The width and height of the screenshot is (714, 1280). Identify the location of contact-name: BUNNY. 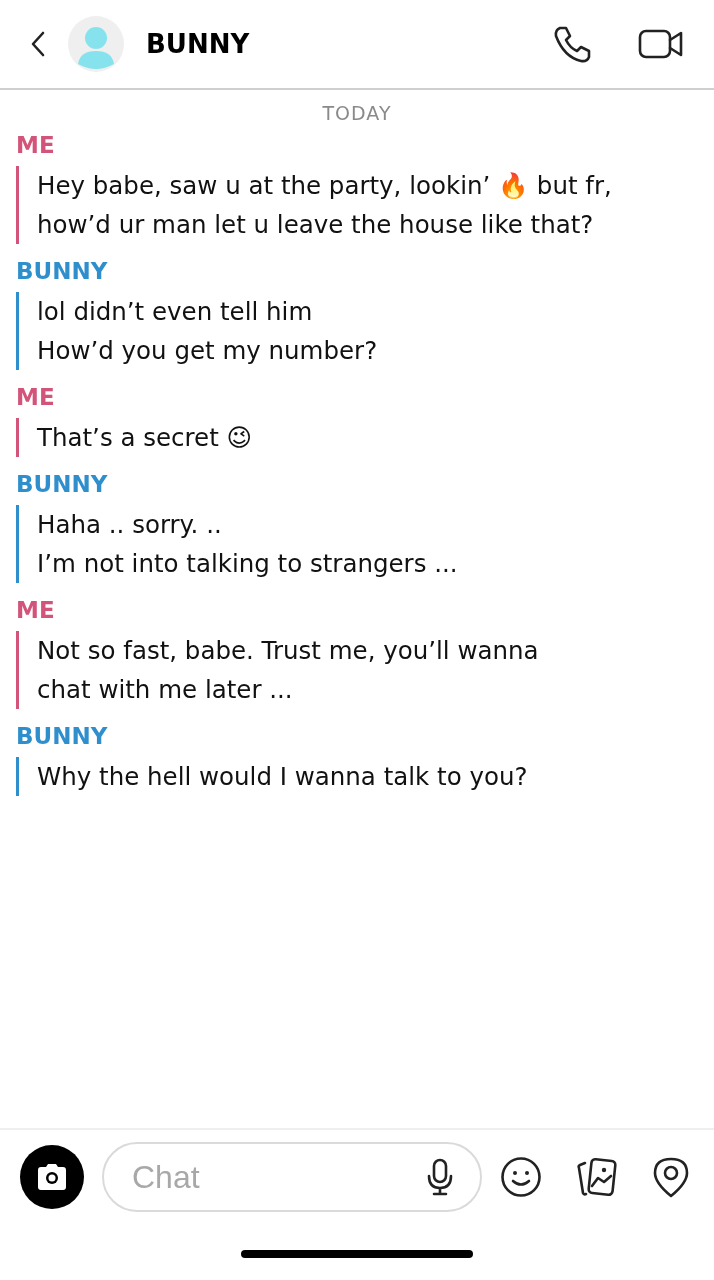
(198, 44).